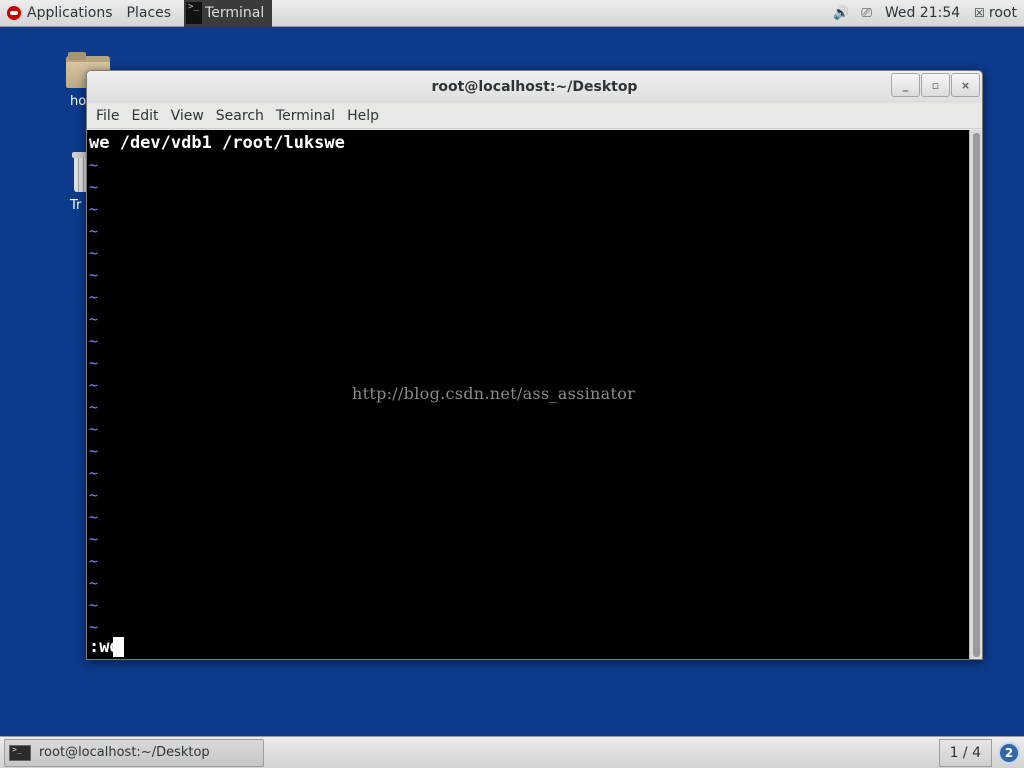 This screenshot has height=768, width=1024. What do you see at coordinates (124, 752) in the screenshot?
I see `taskbar-window-label: root@localhost:~/Desktop` at bounding box center [124, 752].